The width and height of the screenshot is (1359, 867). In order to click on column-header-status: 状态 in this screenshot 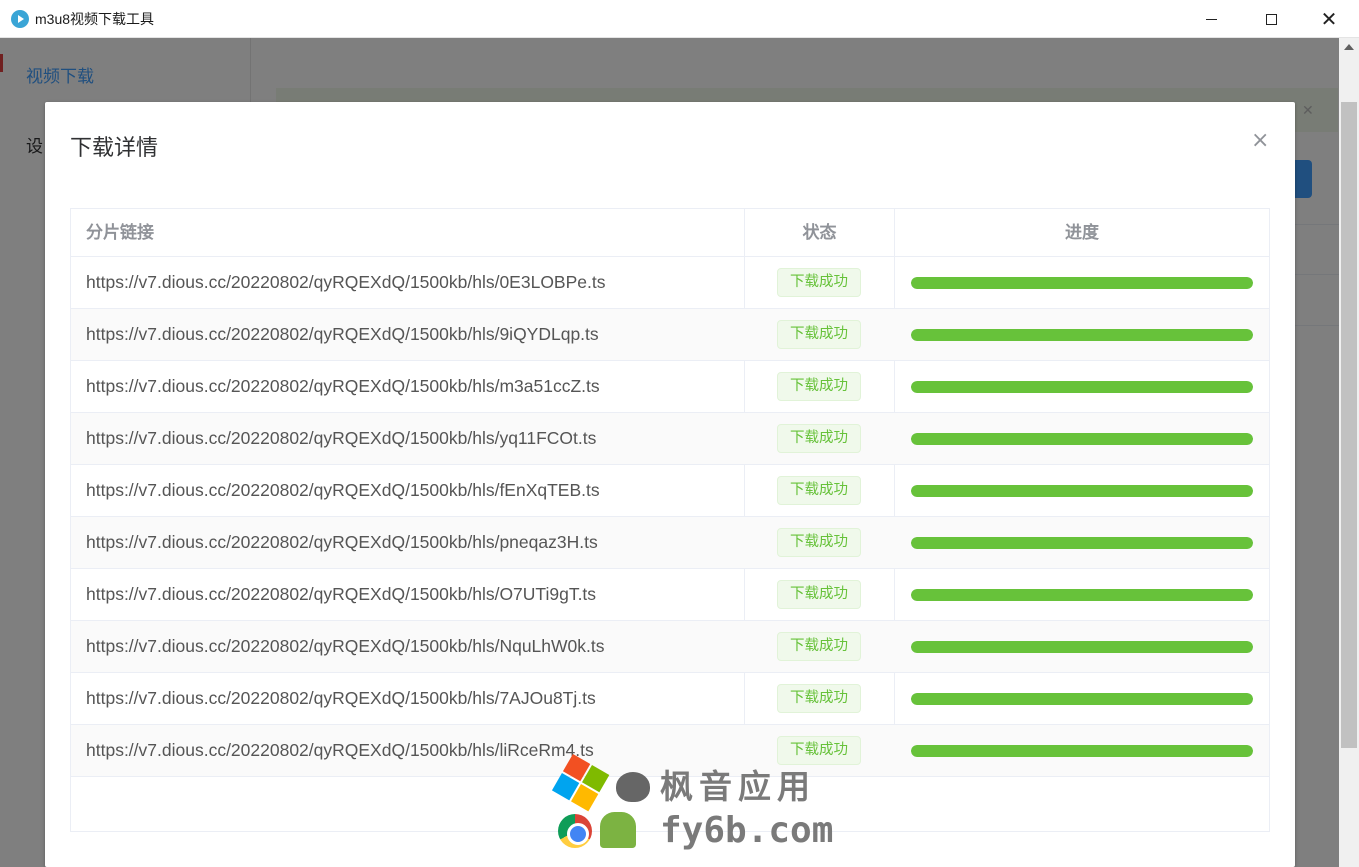, I will do `click(819, 232)`.